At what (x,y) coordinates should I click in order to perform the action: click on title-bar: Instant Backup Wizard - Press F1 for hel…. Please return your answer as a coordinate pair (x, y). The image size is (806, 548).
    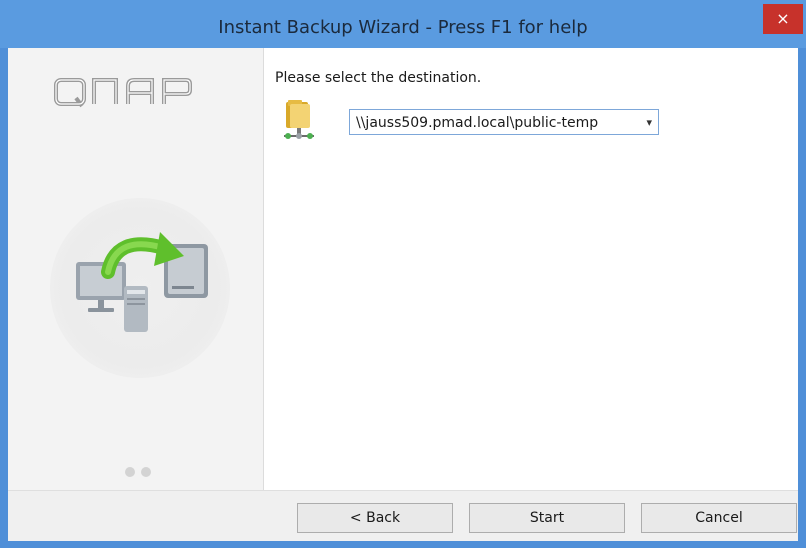
    Looking at the image, I should click on (403, 24).